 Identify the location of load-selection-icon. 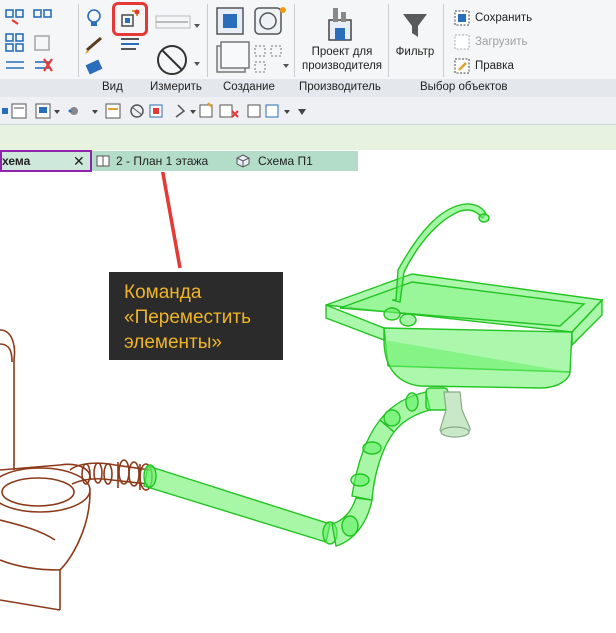
(462, 42).